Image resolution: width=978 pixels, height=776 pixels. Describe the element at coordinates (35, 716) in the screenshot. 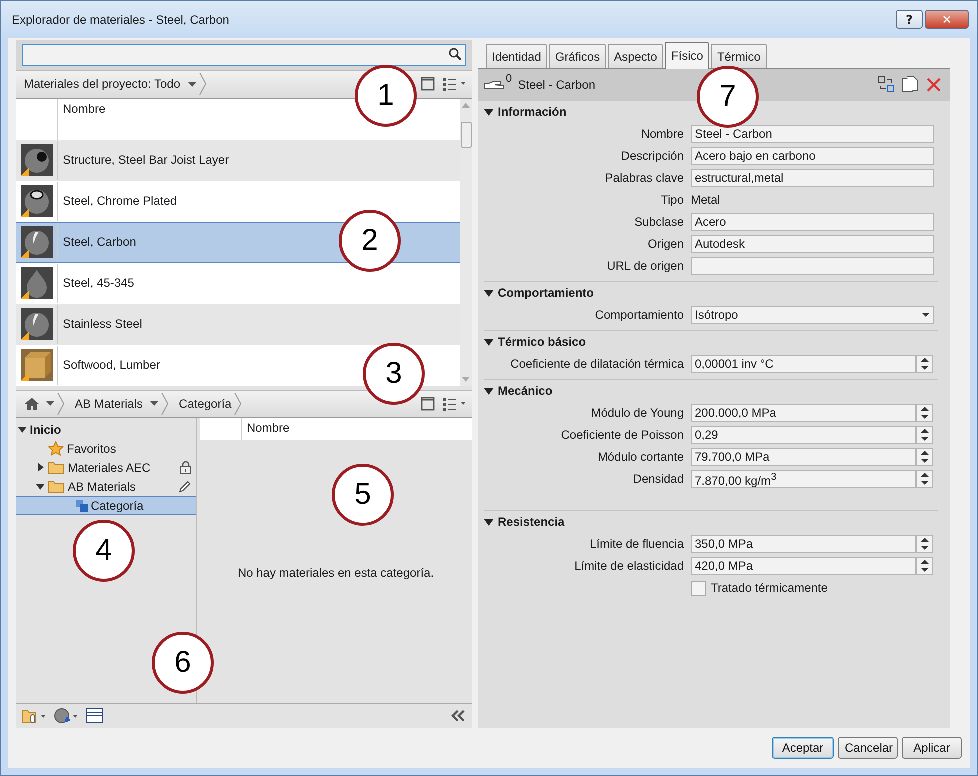

I see `folder-icon` at that location.